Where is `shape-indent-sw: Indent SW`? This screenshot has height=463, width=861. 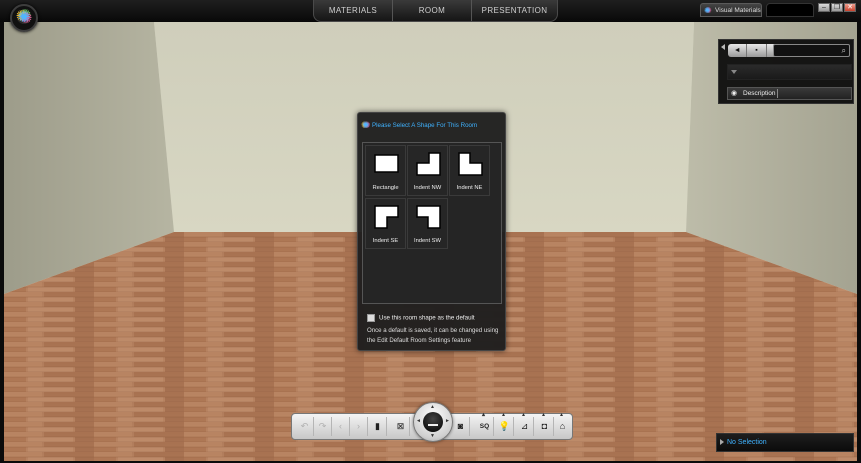 shape-indent-sw: Indent SW is located at coordinates (427, 223).